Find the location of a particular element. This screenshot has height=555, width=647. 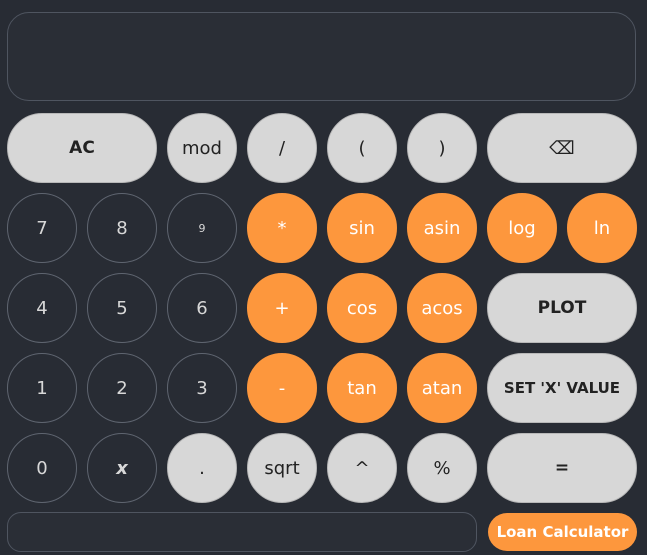

set-x-value-button: SET 'X' VALUE is located at coordinates (562, 388).